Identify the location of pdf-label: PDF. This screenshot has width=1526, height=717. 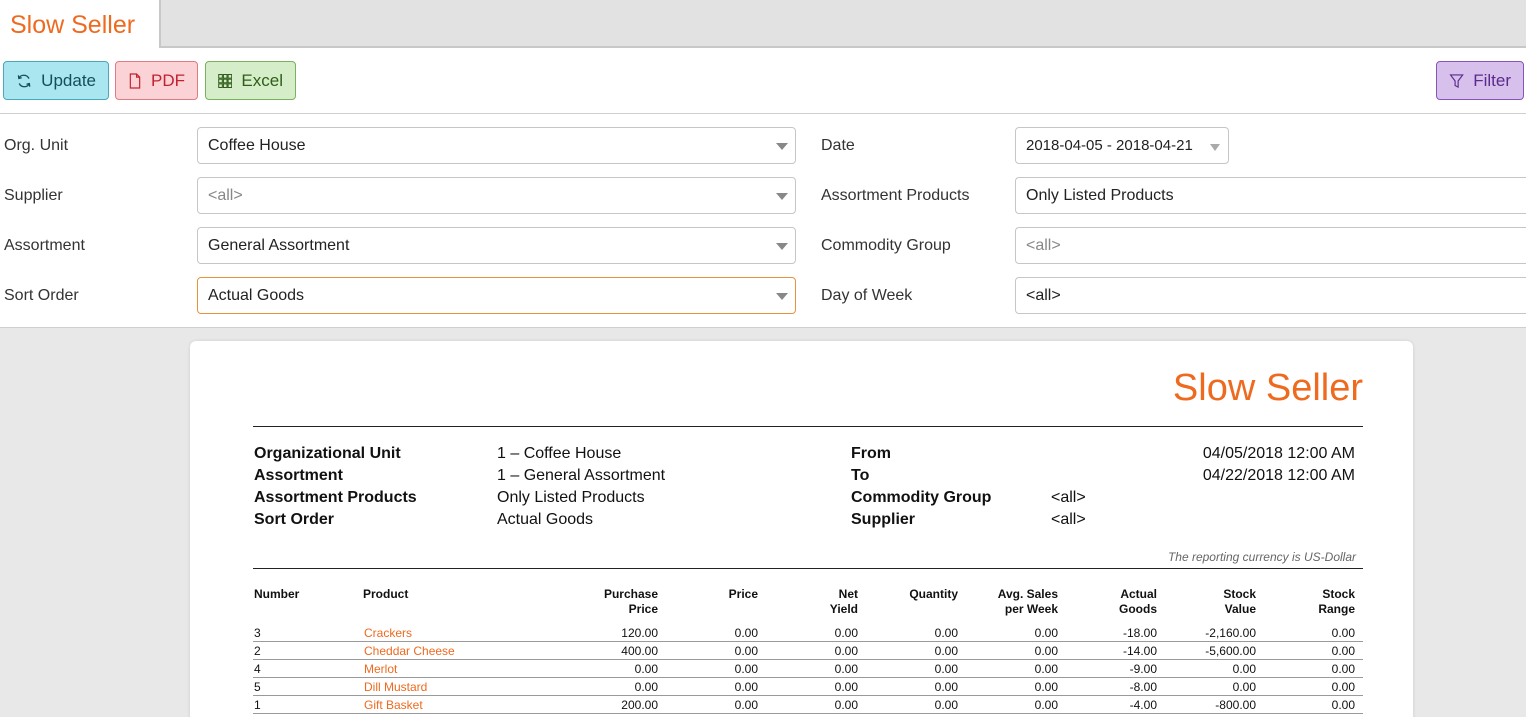
(168, 80).